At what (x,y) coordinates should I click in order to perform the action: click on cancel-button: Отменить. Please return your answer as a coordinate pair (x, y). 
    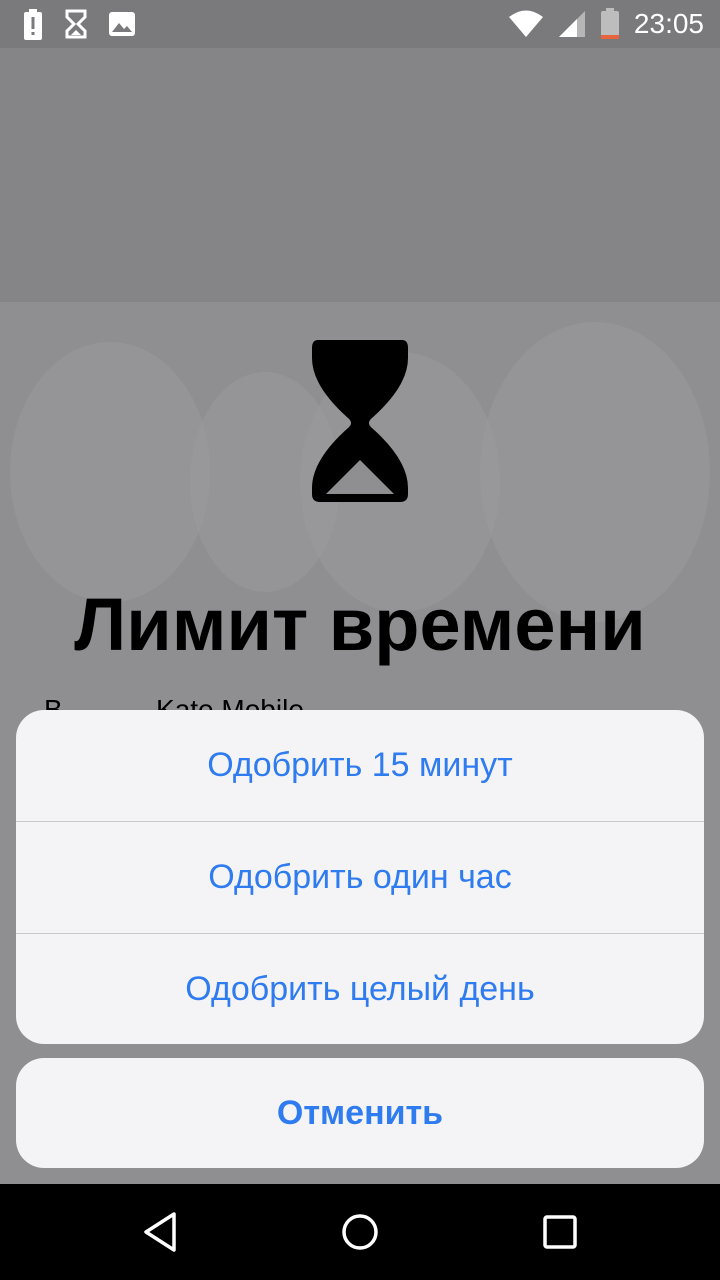
    Looking at the image, I should click on (360, 1113).